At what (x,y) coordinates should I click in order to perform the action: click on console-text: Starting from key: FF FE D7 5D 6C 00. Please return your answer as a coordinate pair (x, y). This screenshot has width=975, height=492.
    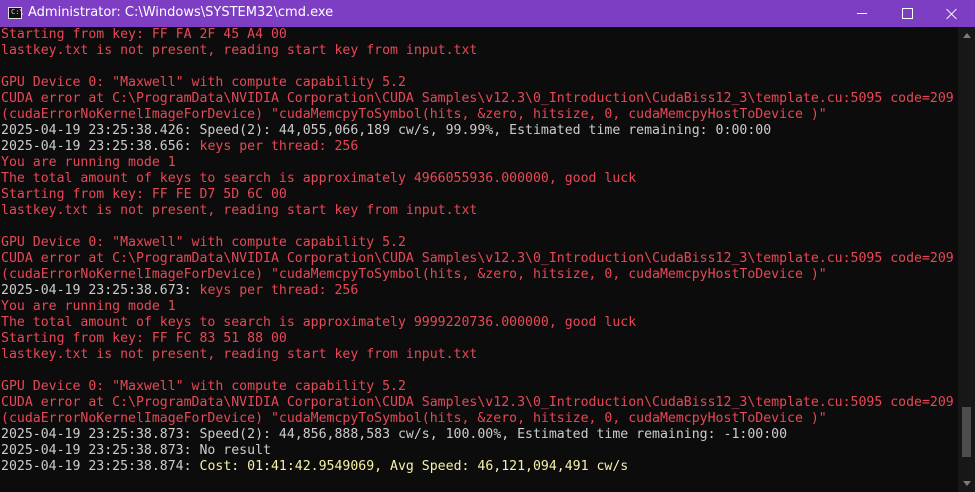
    Looking at the image, I should click on (144, 194).